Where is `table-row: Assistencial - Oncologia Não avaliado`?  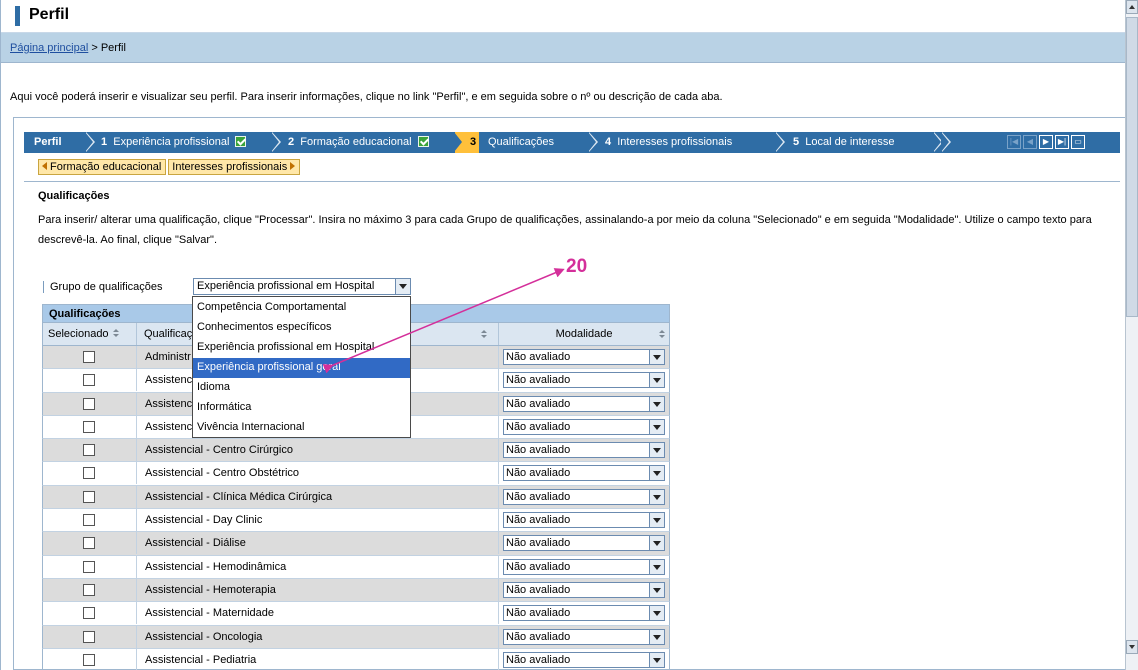 table-row: Assistencial - Oncologia Não avaliado is located at coordinates (356, 637).